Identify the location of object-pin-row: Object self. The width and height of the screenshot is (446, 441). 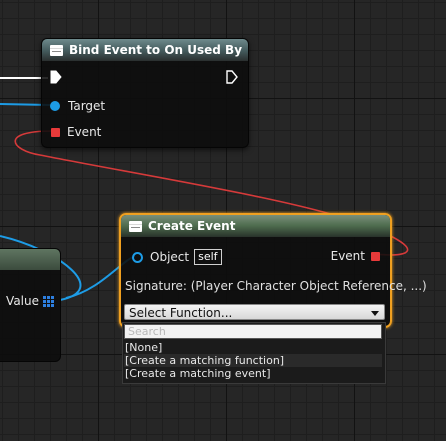
(177, 257).